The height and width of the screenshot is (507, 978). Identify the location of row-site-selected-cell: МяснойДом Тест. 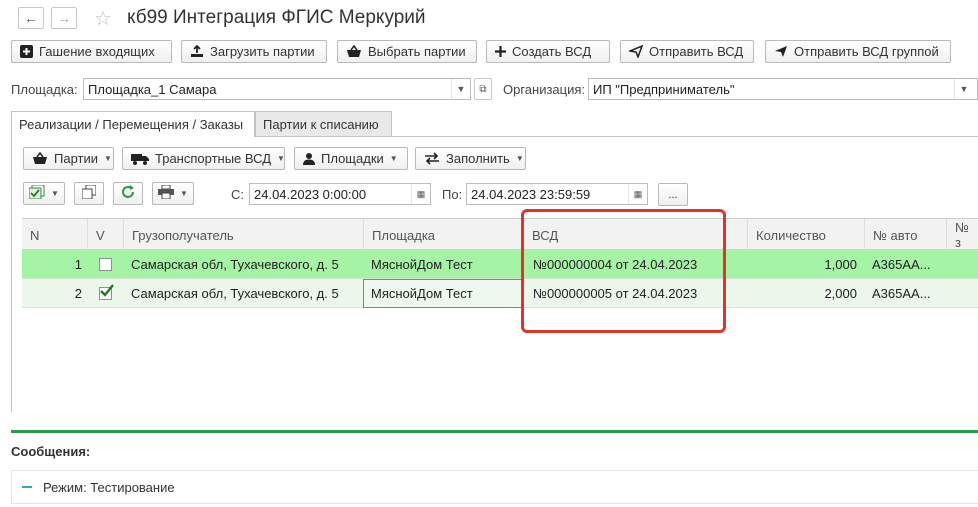
(443, 293).